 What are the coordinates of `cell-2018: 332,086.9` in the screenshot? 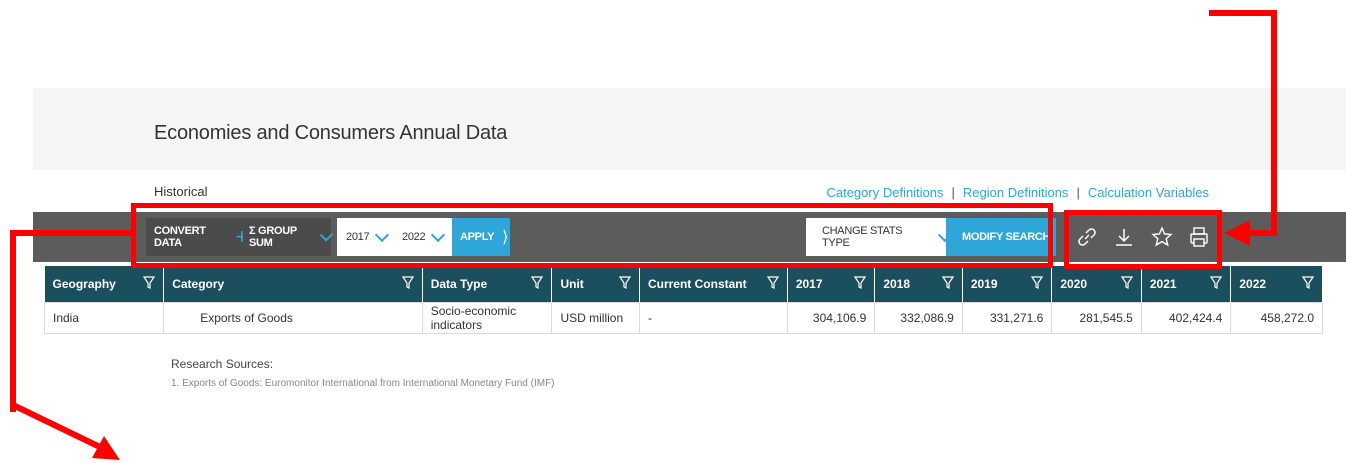 It's located at (918, 318).